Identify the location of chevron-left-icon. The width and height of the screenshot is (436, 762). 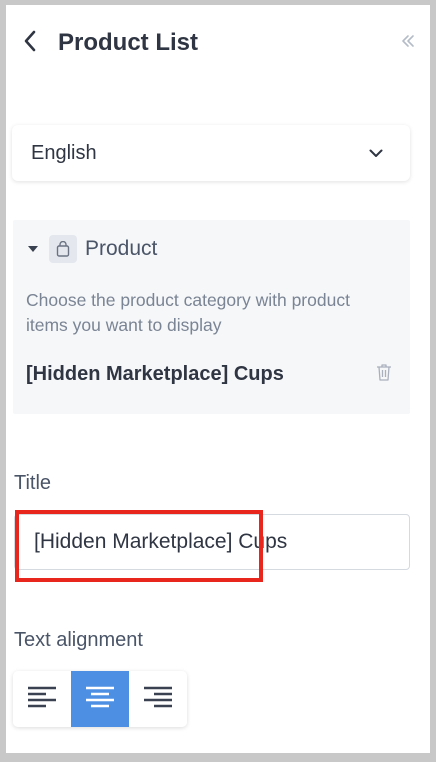
(30, 43).